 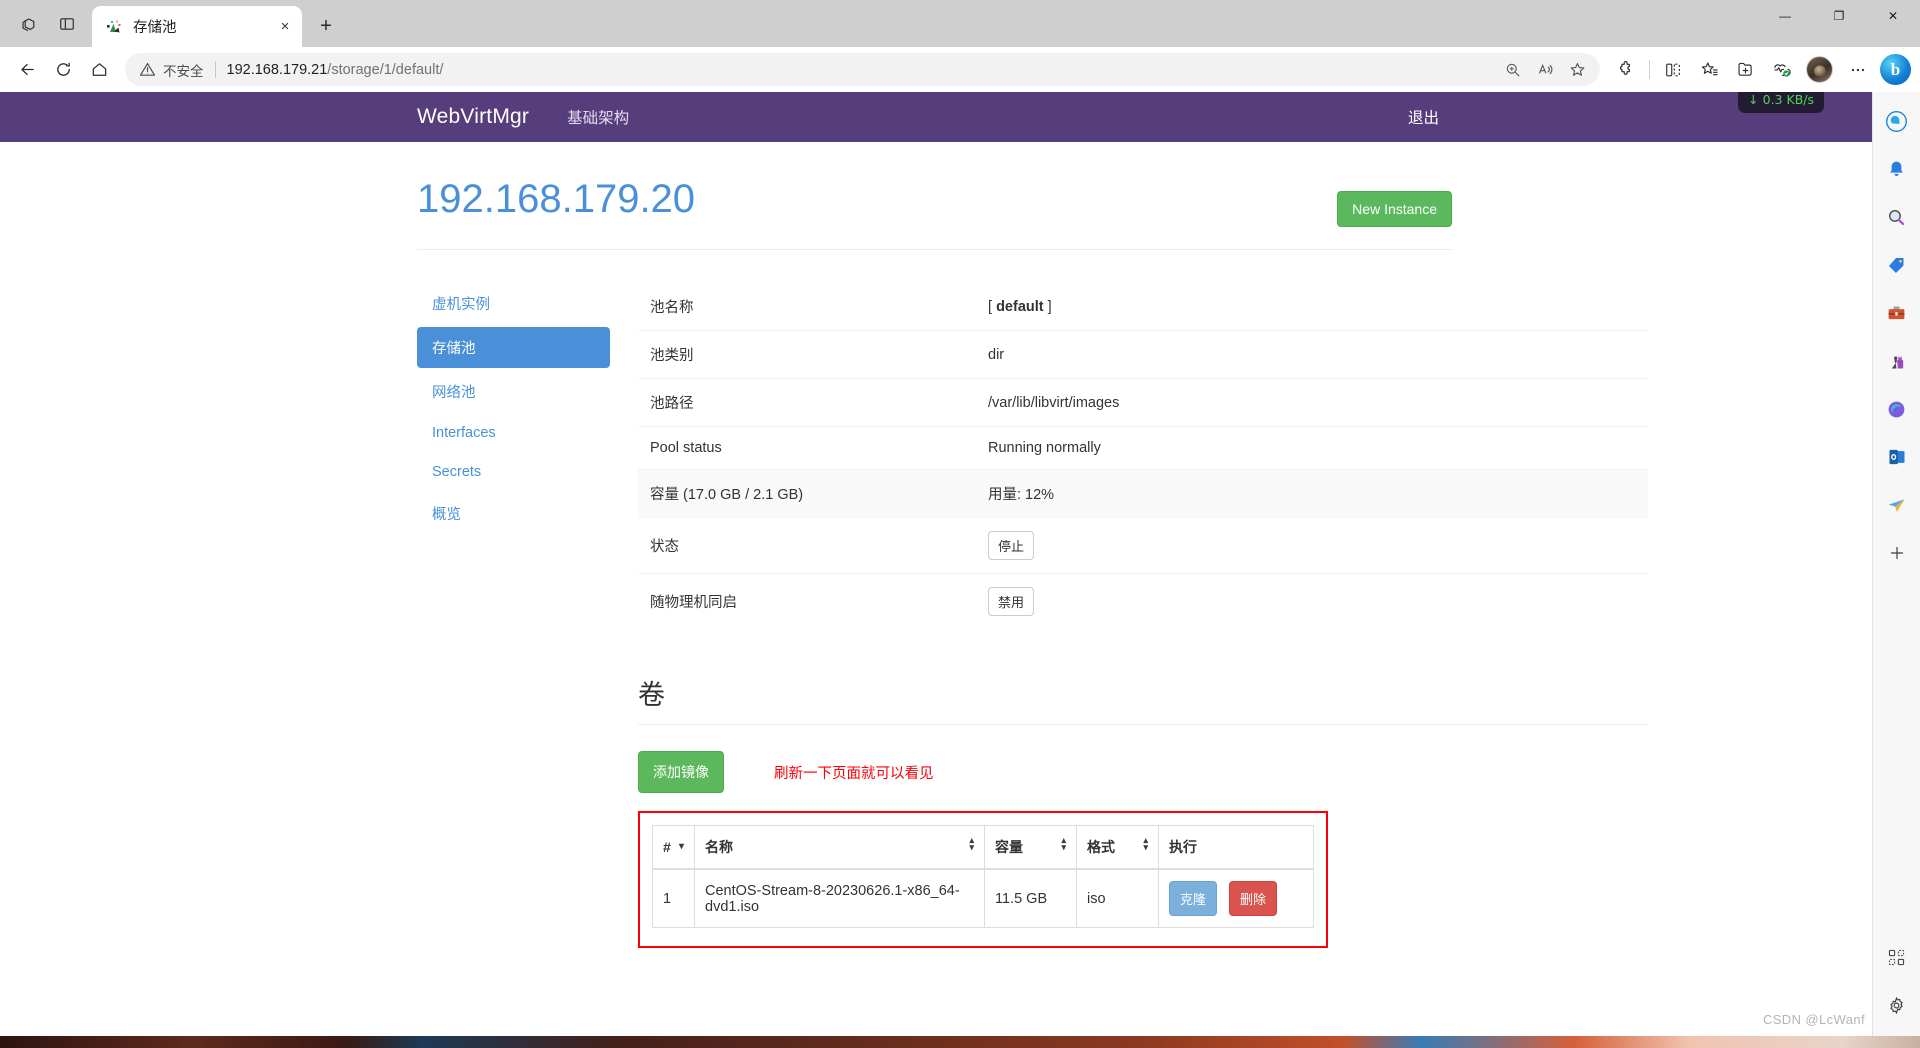 I want to click on sidebar-item-storage: 存储池, so click(x=513, y=347).